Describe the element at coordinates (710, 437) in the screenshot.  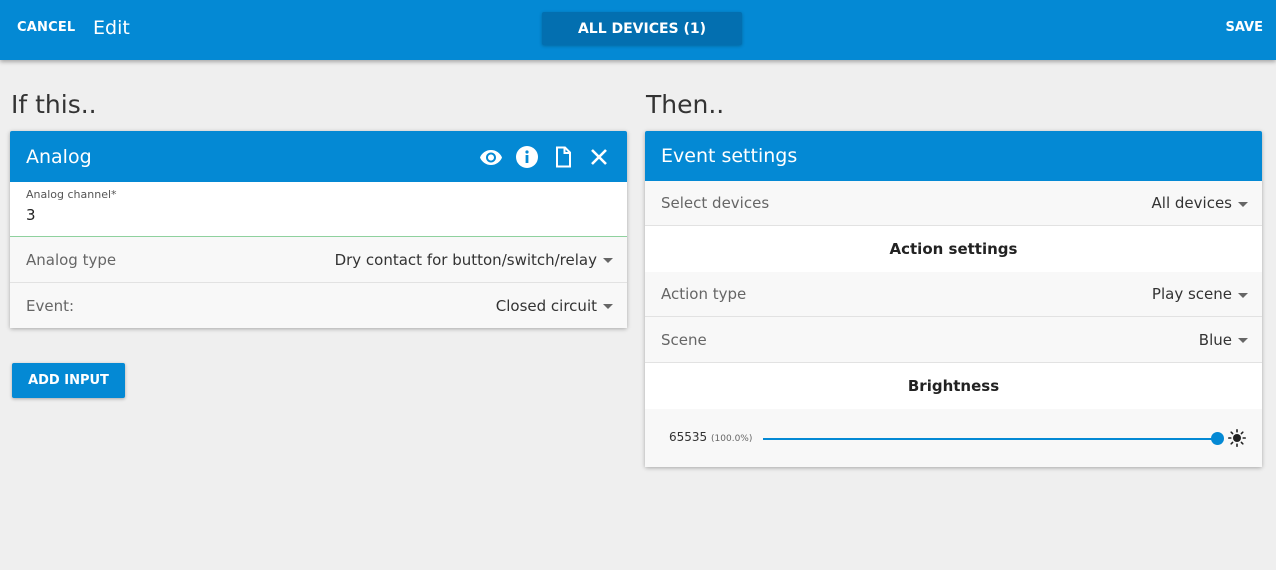
I see `brightness-value-text: 65535 (100.0%)` at that location.